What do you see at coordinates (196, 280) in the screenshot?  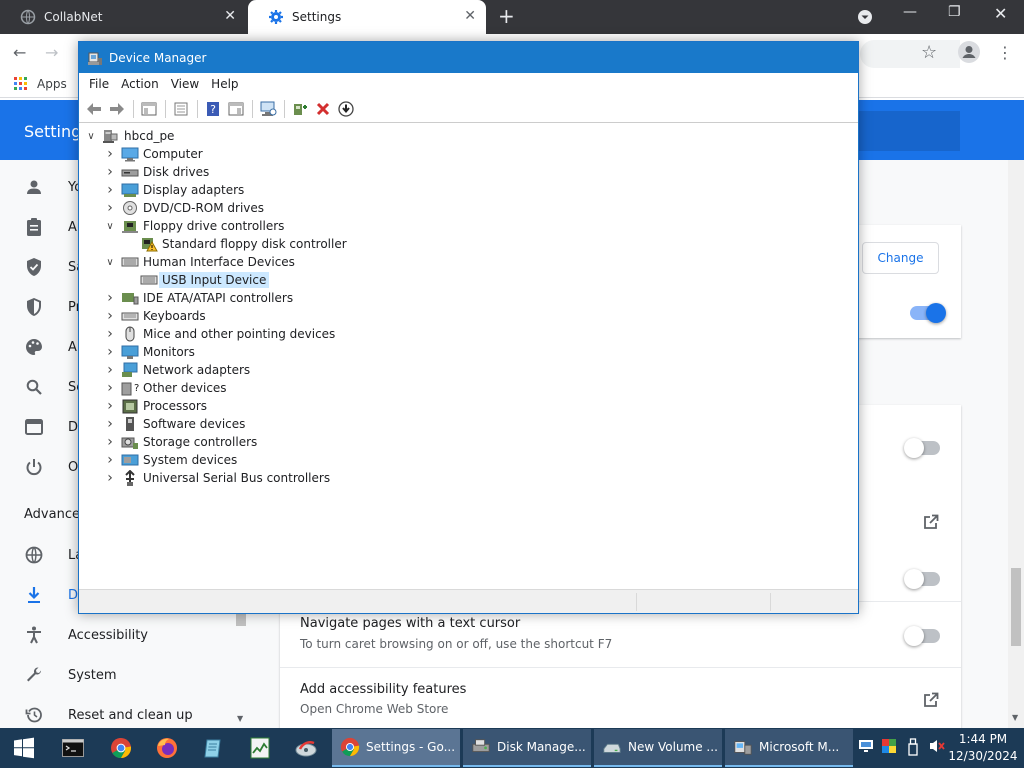 I see `tree-device-usb-input-device: USB Input Device` at bounding box center [196, 280].